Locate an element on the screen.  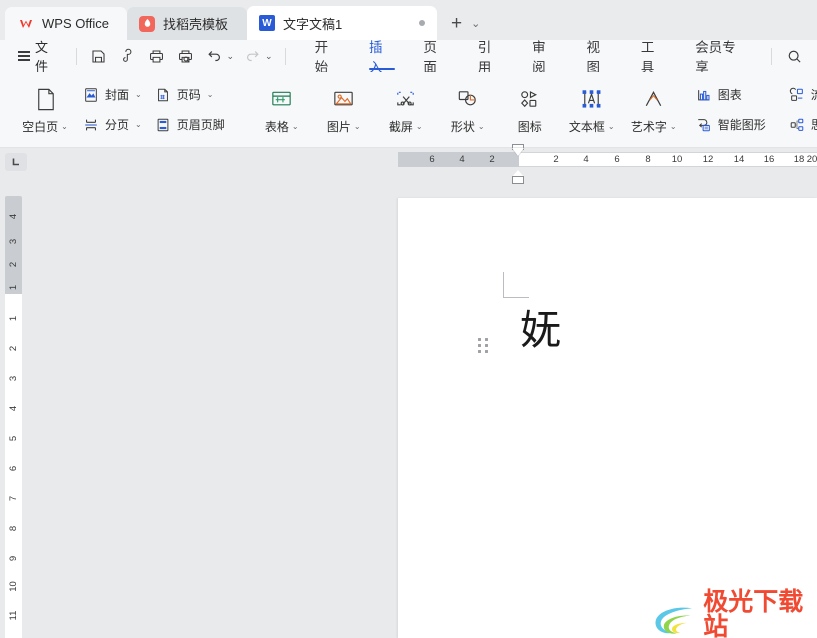
undo-dropdown-caret-icon: ⌄ is located at coordinates (231, 56).